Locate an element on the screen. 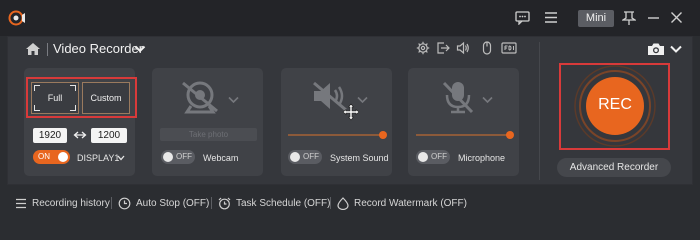 The image size is (700, 240). breadcrumb-separator is located at coordinates (47, 49).